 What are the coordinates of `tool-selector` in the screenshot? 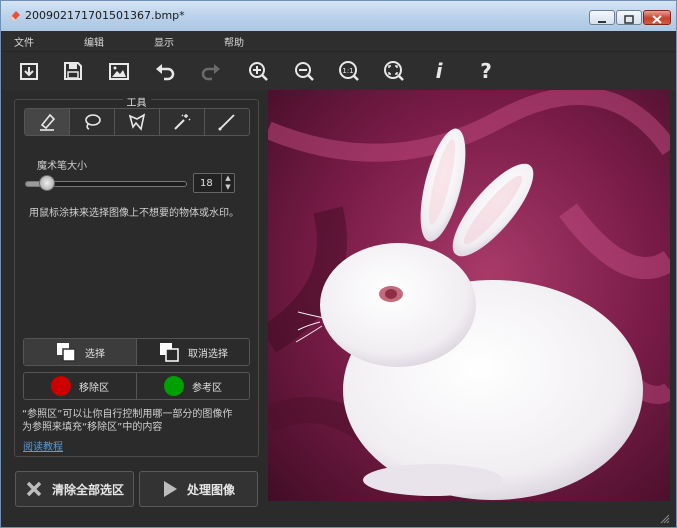 It's located at (137, 122).